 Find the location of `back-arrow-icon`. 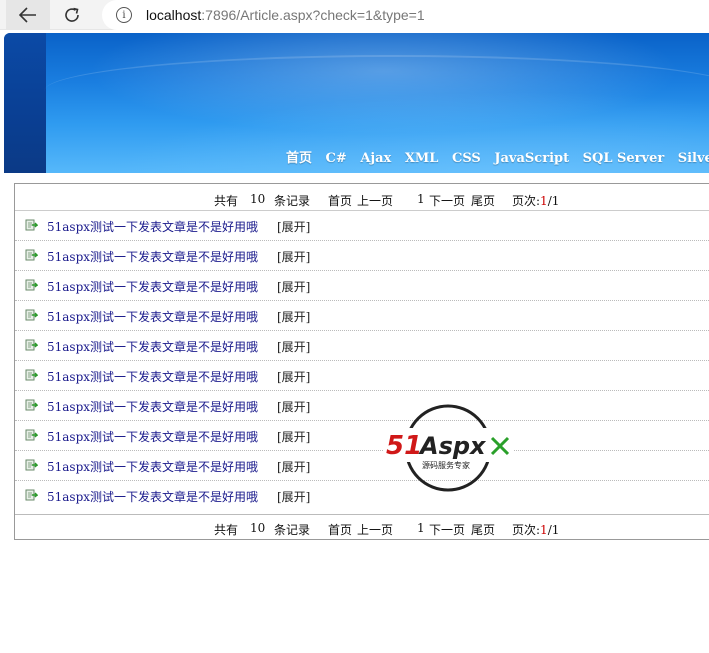

back-arrow-icon is located at coordinates (27, 15).